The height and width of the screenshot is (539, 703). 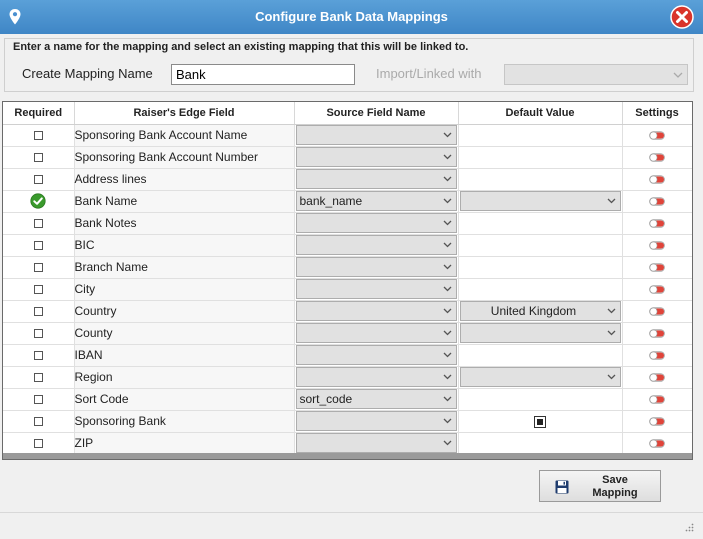 What do you see at coordinates (689, 528) in the screenshot?
I see `resize-grip-icon` at bounding box center [689, 528].